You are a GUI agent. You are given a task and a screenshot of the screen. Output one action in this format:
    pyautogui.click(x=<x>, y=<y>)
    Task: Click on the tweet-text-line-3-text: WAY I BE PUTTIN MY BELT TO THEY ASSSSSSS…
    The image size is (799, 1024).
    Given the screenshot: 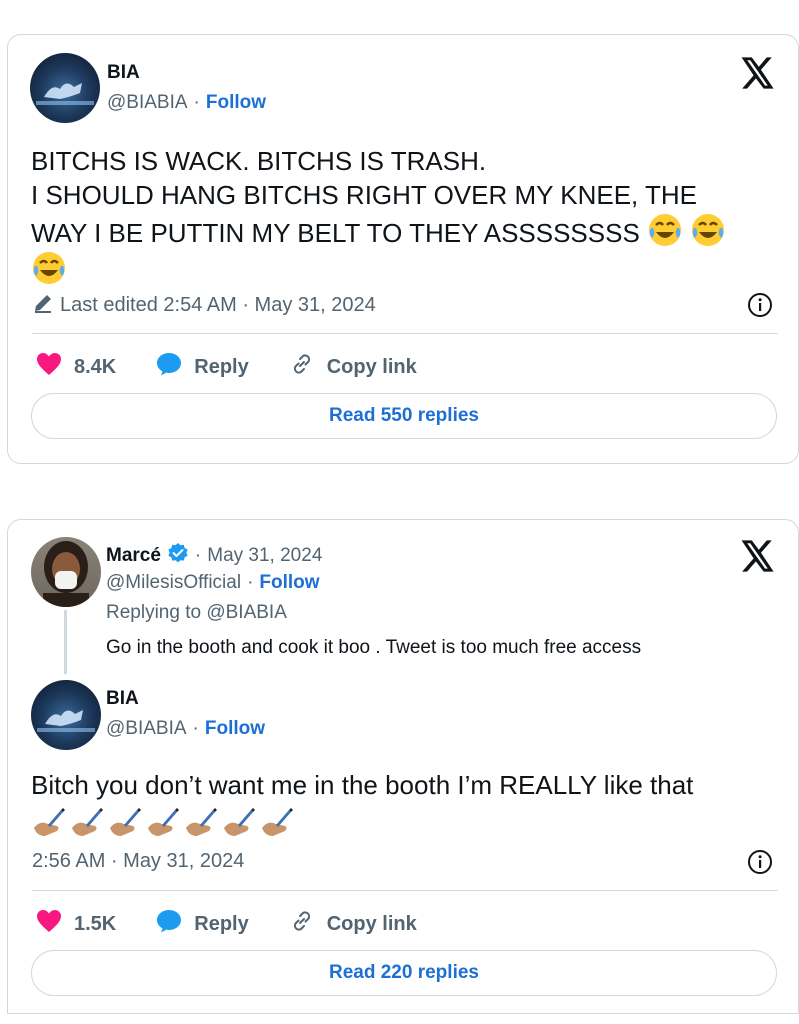 What is the action you would take?
    pyautogui.click(x=335, y=233)
    